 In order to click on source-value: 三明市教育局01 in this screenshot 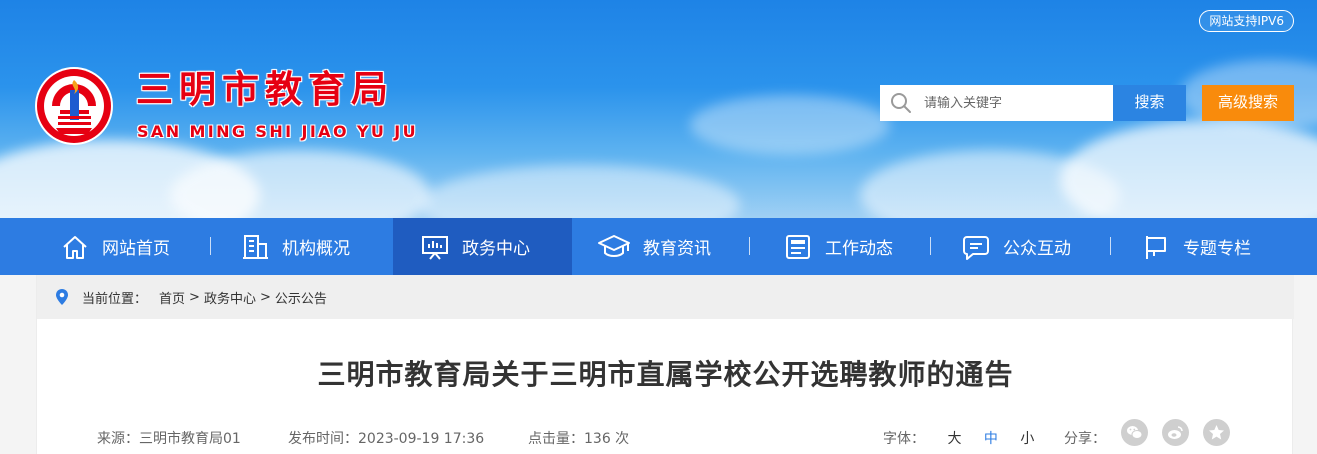, I will do `click(190, 439)`.